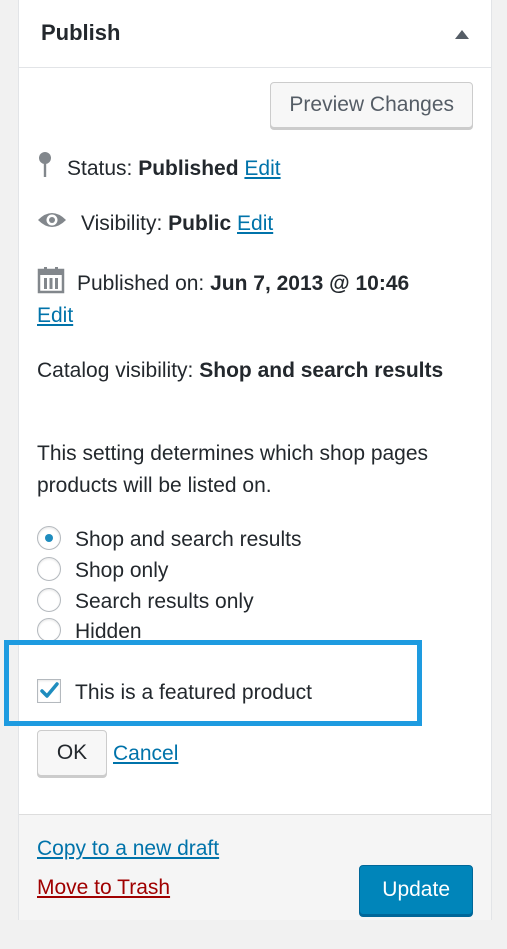  Describe the element at coordinates (200, 223) in the screenshot. I see `visibility-value: Public` at that location.